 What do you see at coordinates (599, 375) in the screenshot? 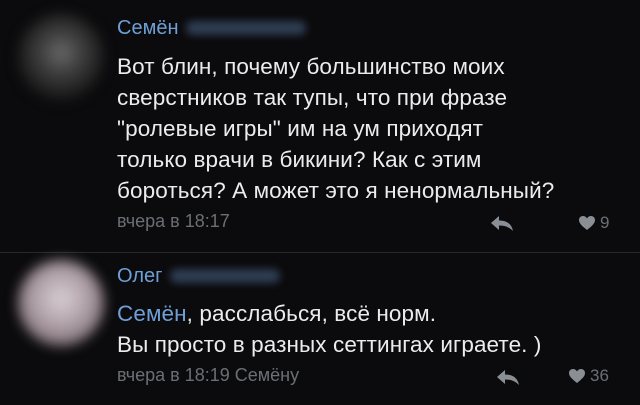
I see `like-count: 36` at bounding box center [599, 375].